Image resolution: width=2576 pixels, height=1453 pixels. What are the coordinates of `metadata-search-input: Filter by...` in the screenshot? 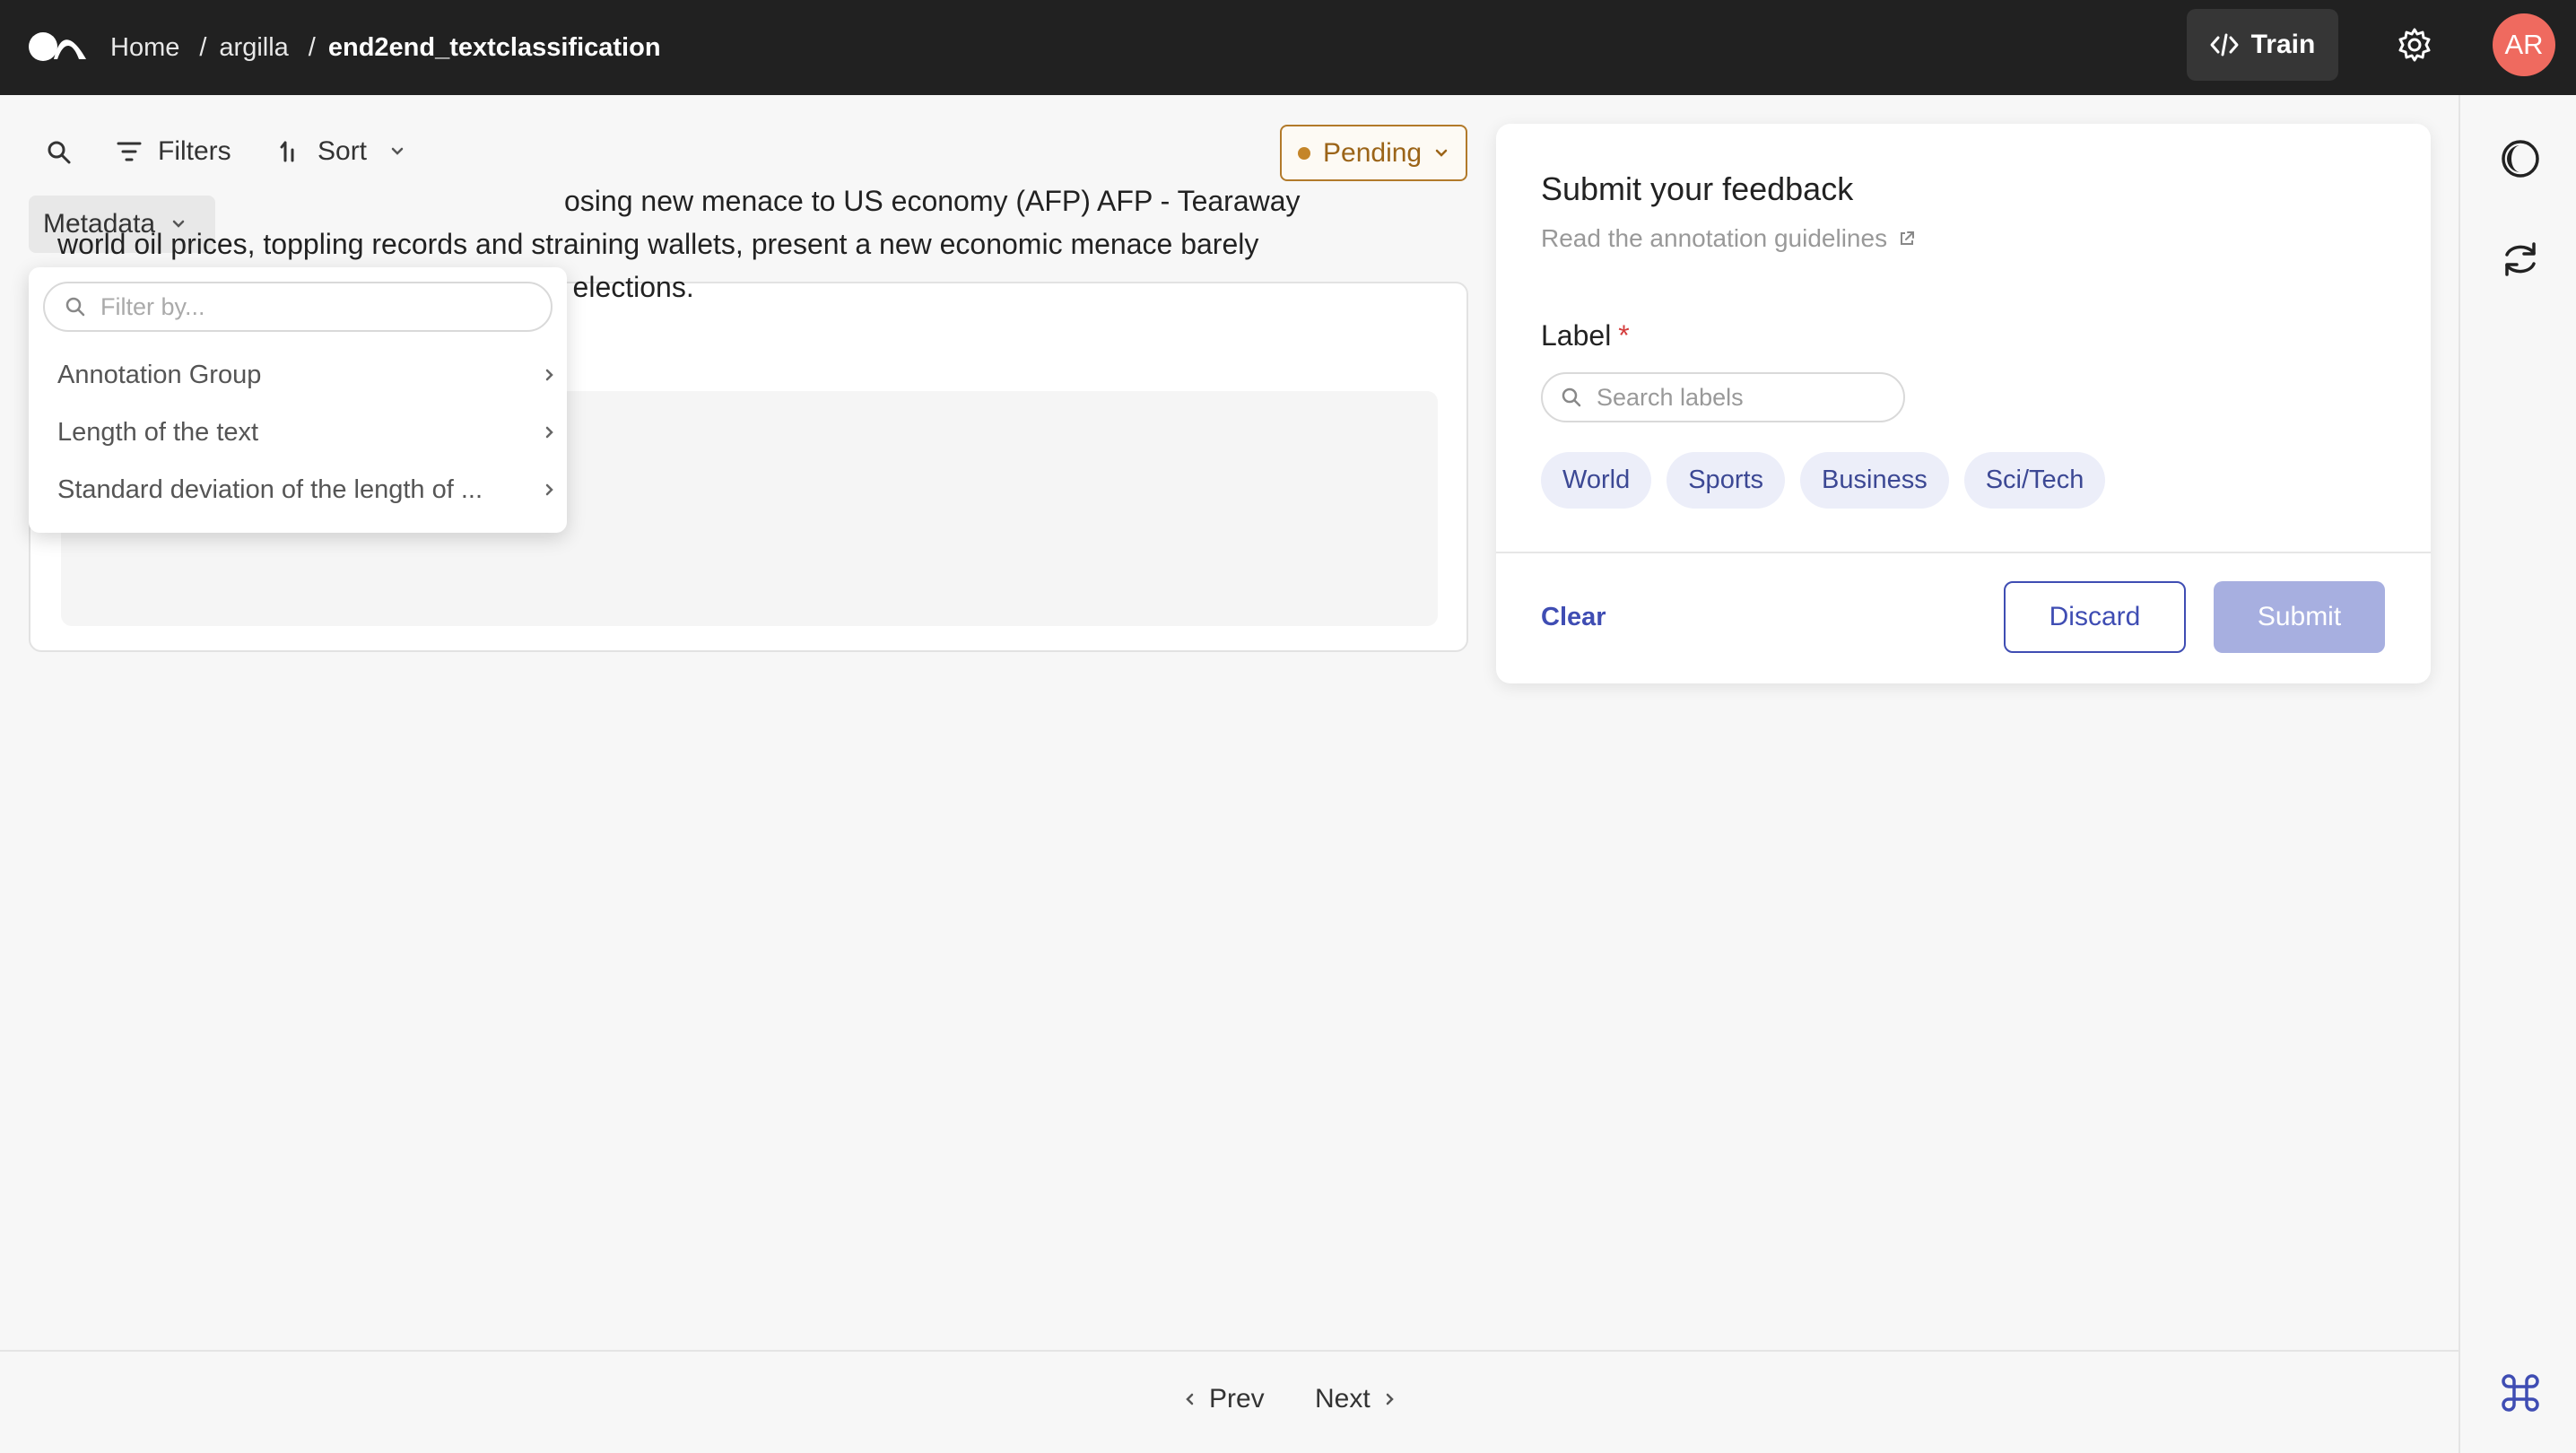 It's located at (298, 307).